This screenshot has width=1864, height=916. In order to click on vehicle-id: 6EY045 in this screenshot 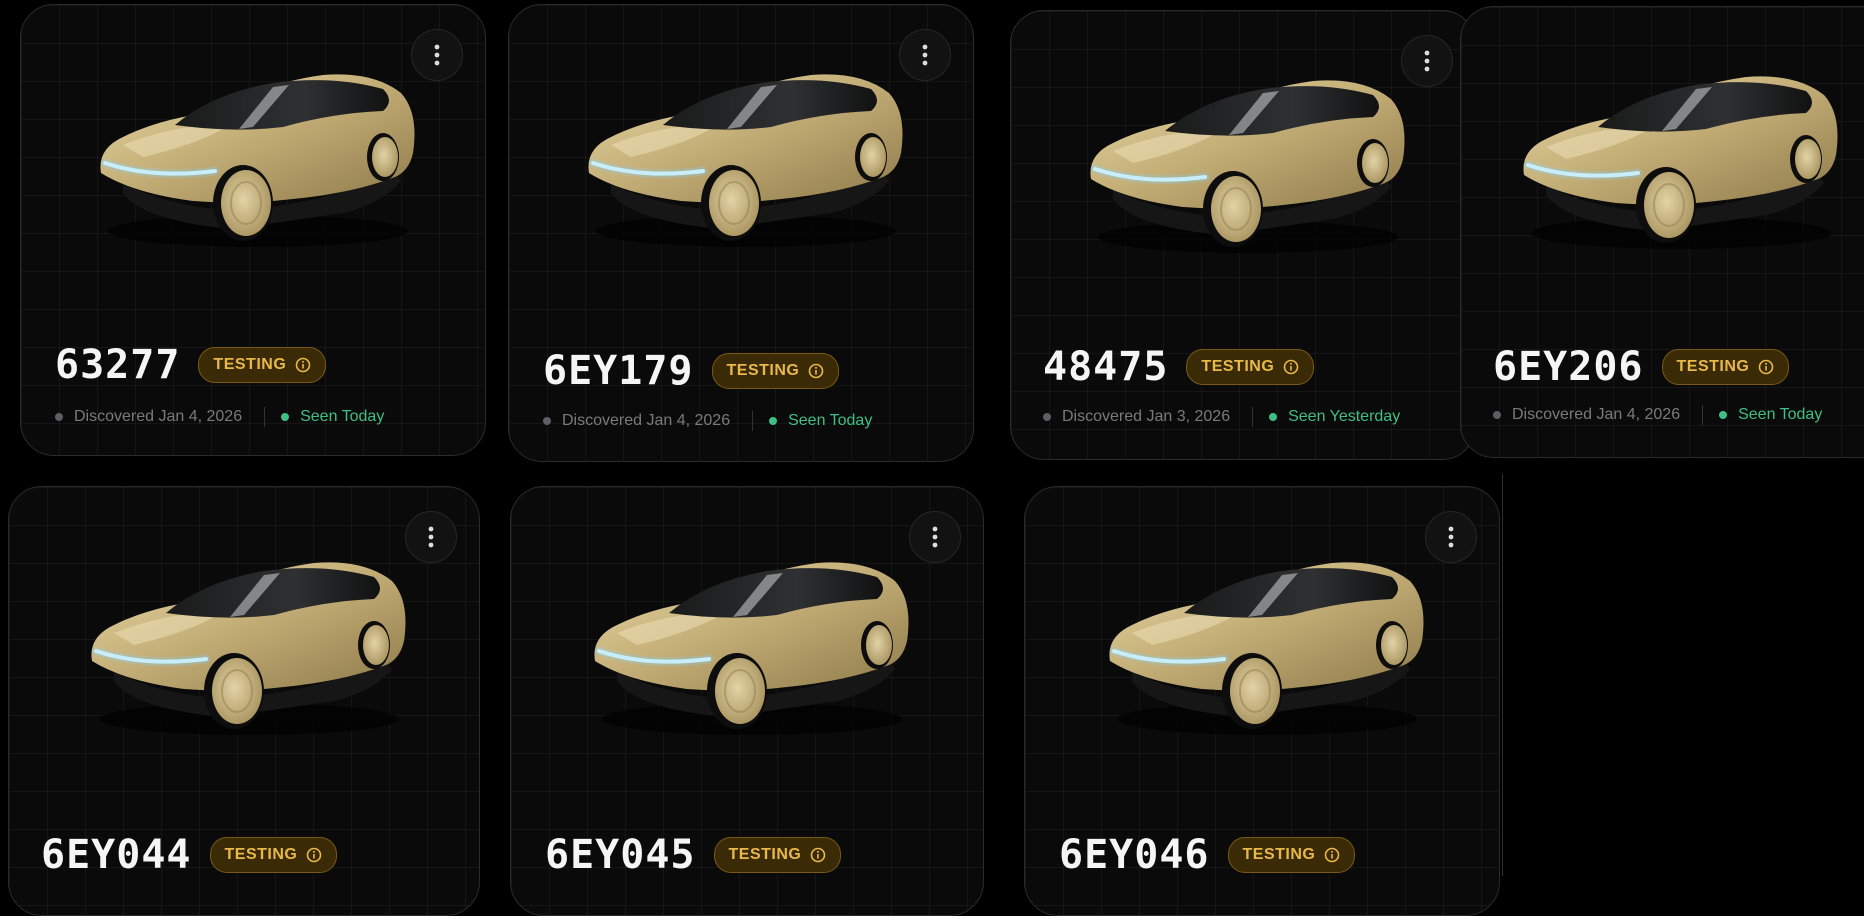, I will do `click(620, 855)`.